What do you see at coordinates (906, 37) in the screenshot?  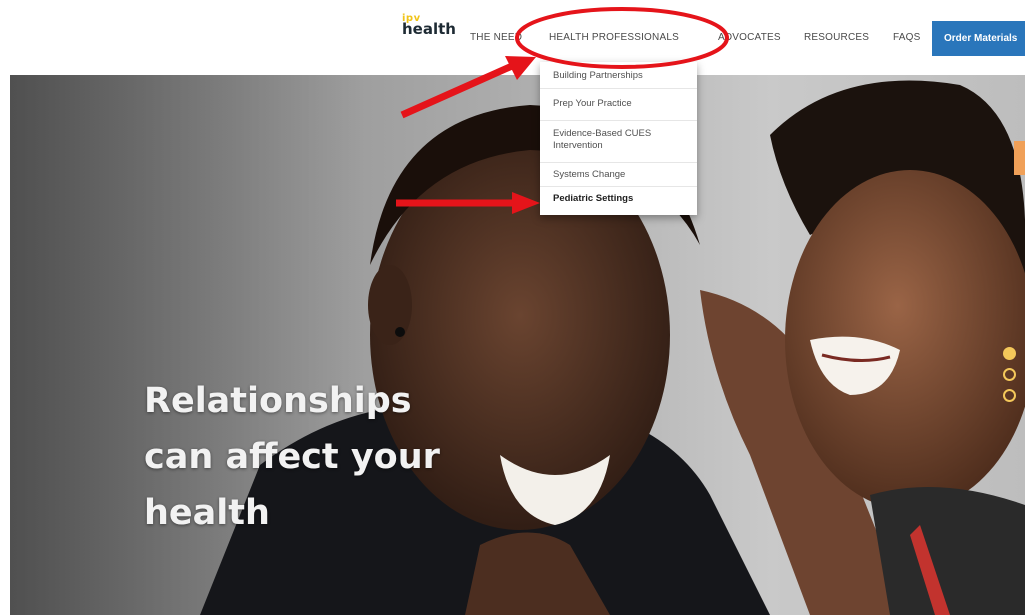 I see `nav-faqs: FAQS` at bounding box center [906, 37].